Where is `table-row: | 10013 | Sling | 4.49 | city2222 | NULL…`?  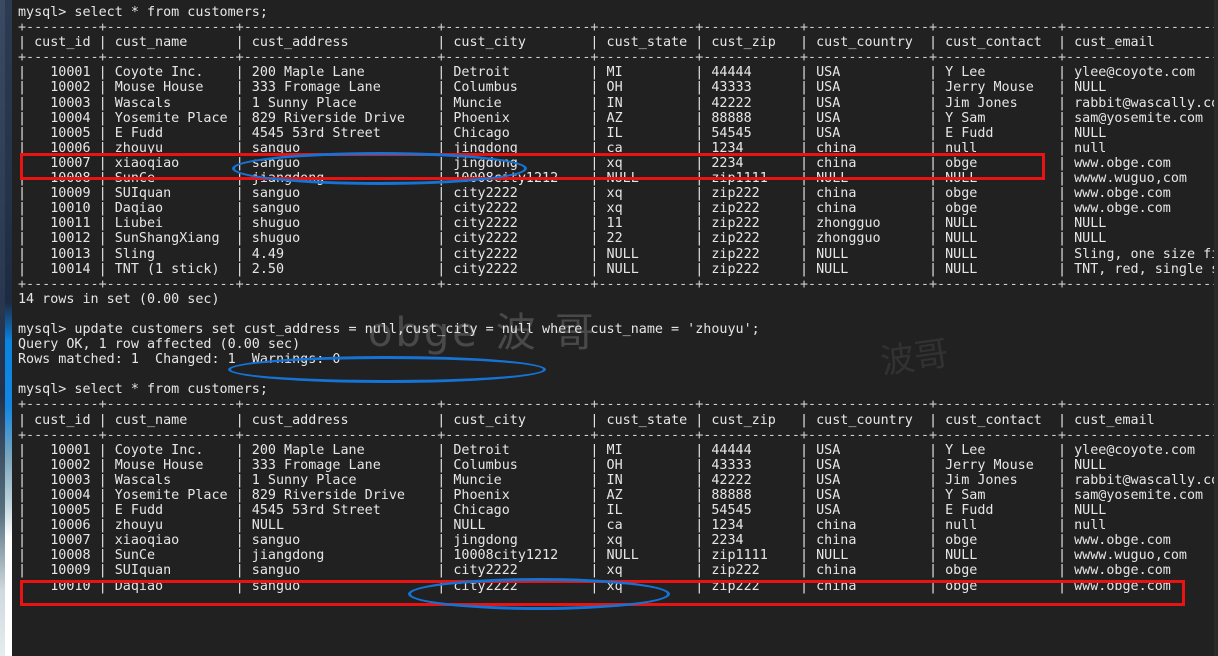 table-row: | 10013 | Sling | 4.49 | city2222 | NULL… is located at coordinates (618, 254).